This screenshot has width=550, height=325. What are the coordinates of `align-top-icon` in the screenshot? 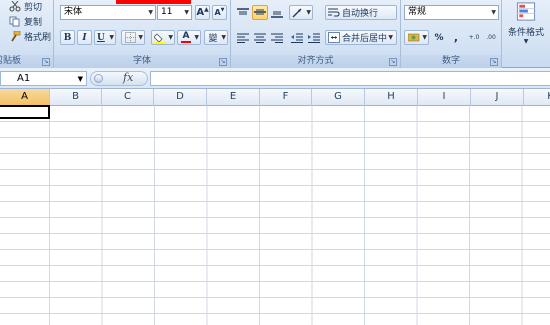 It's located at (243, 10).